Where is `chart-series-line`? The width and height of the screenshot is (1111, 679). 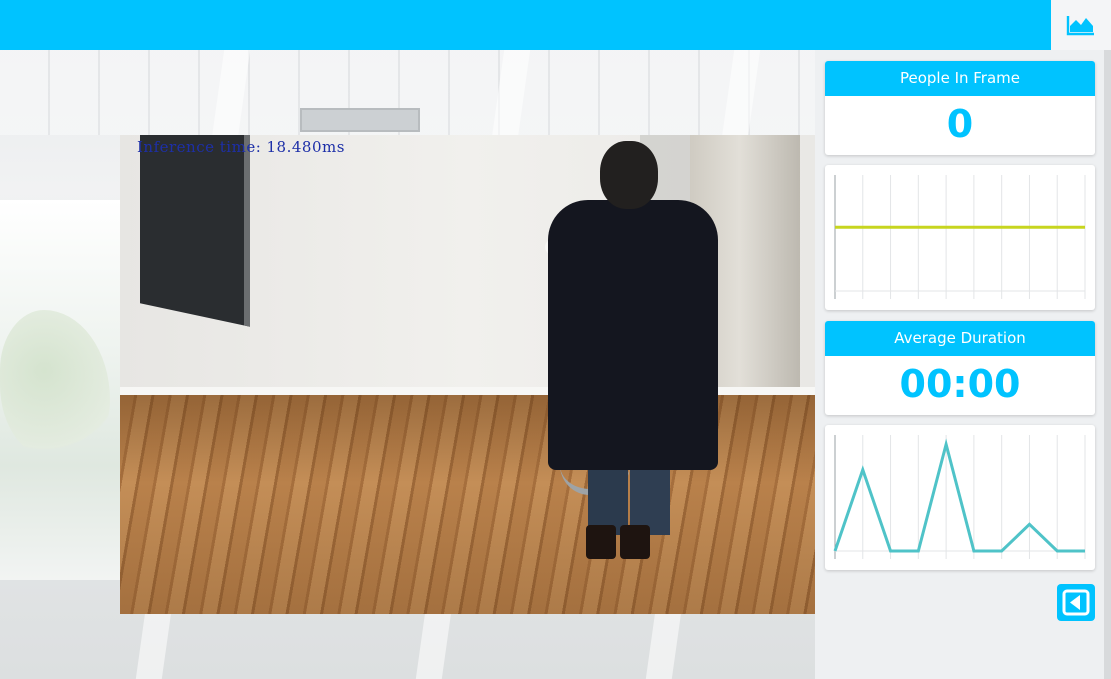 chart-series-line is located at coordinates (959, 495).